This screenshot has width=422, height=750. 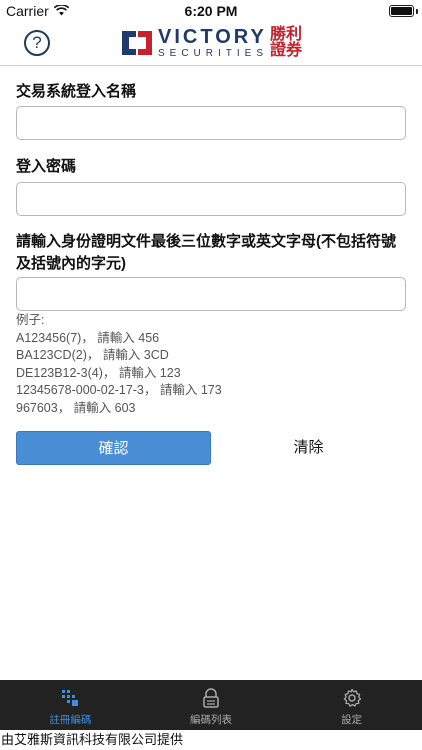 I want to click on tab-register-code: 註冊編碼, so click(x=70, y=705).